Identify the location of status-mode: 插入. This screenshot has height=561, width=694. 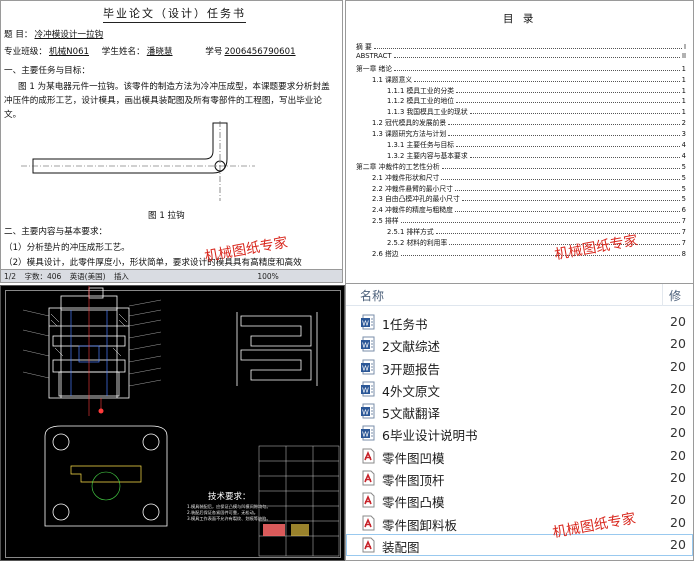
(121, 276).